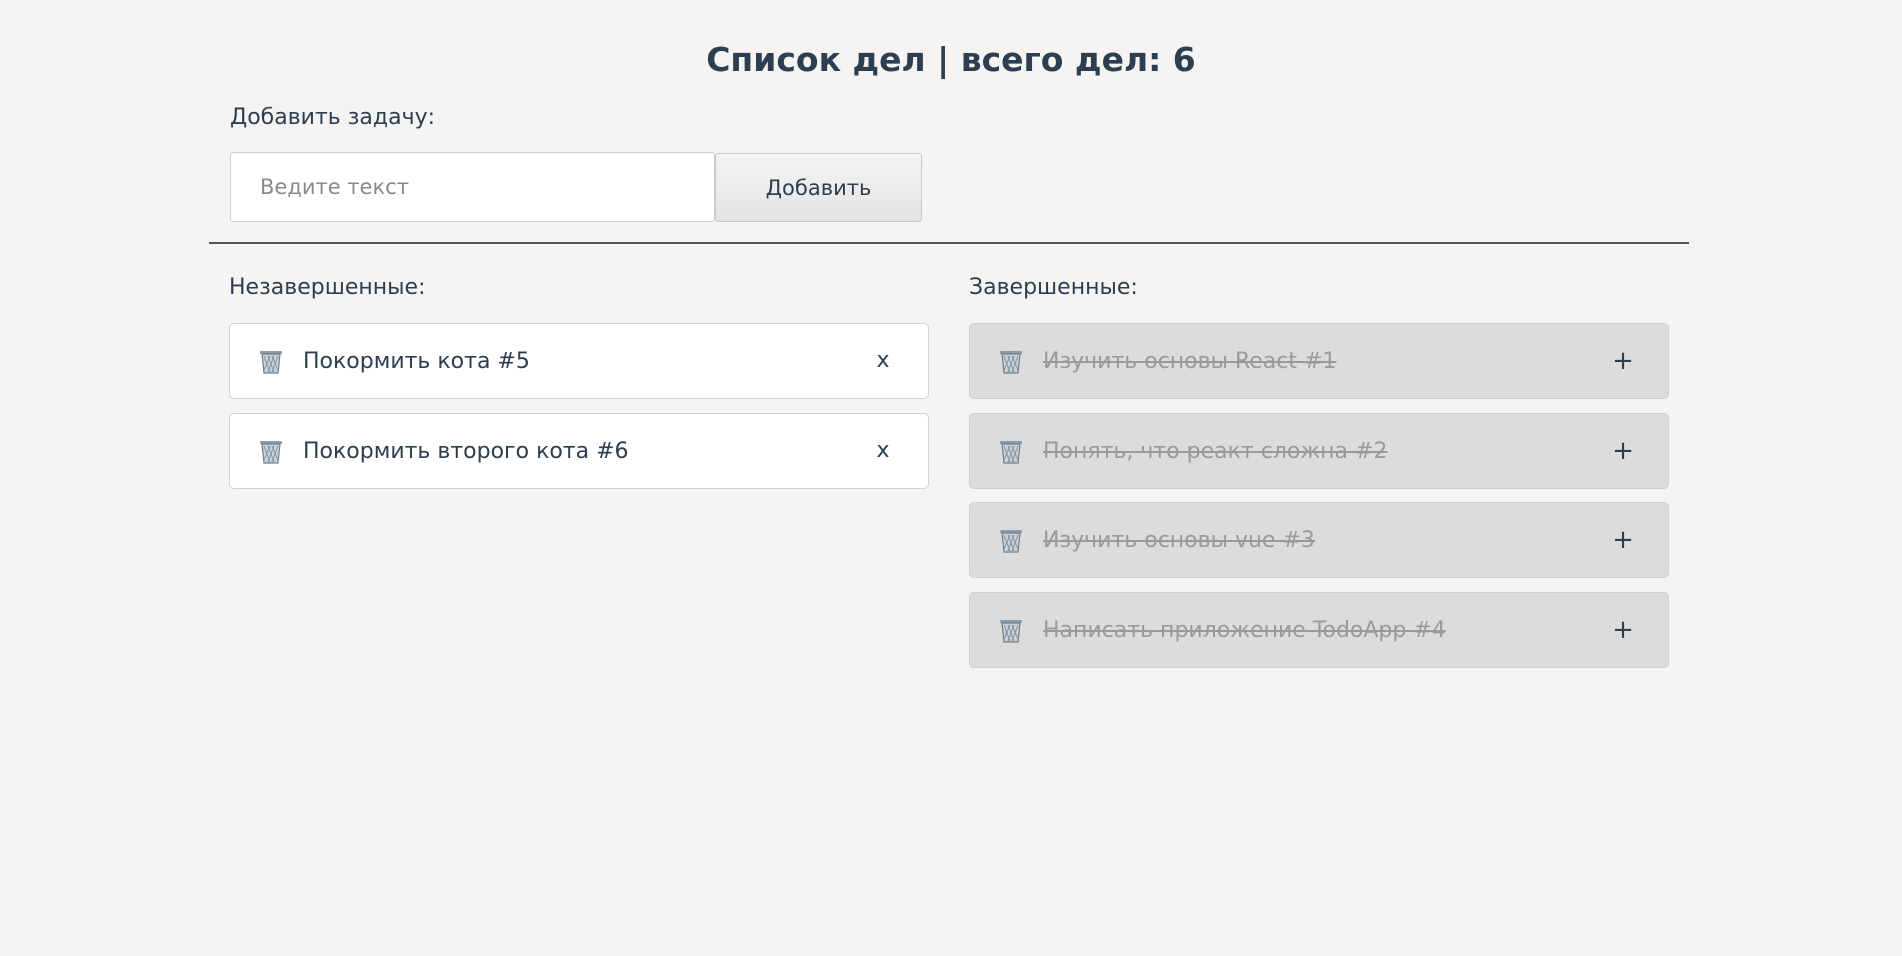  I want to click on add-task-button: Добавить, so click(818, 187).